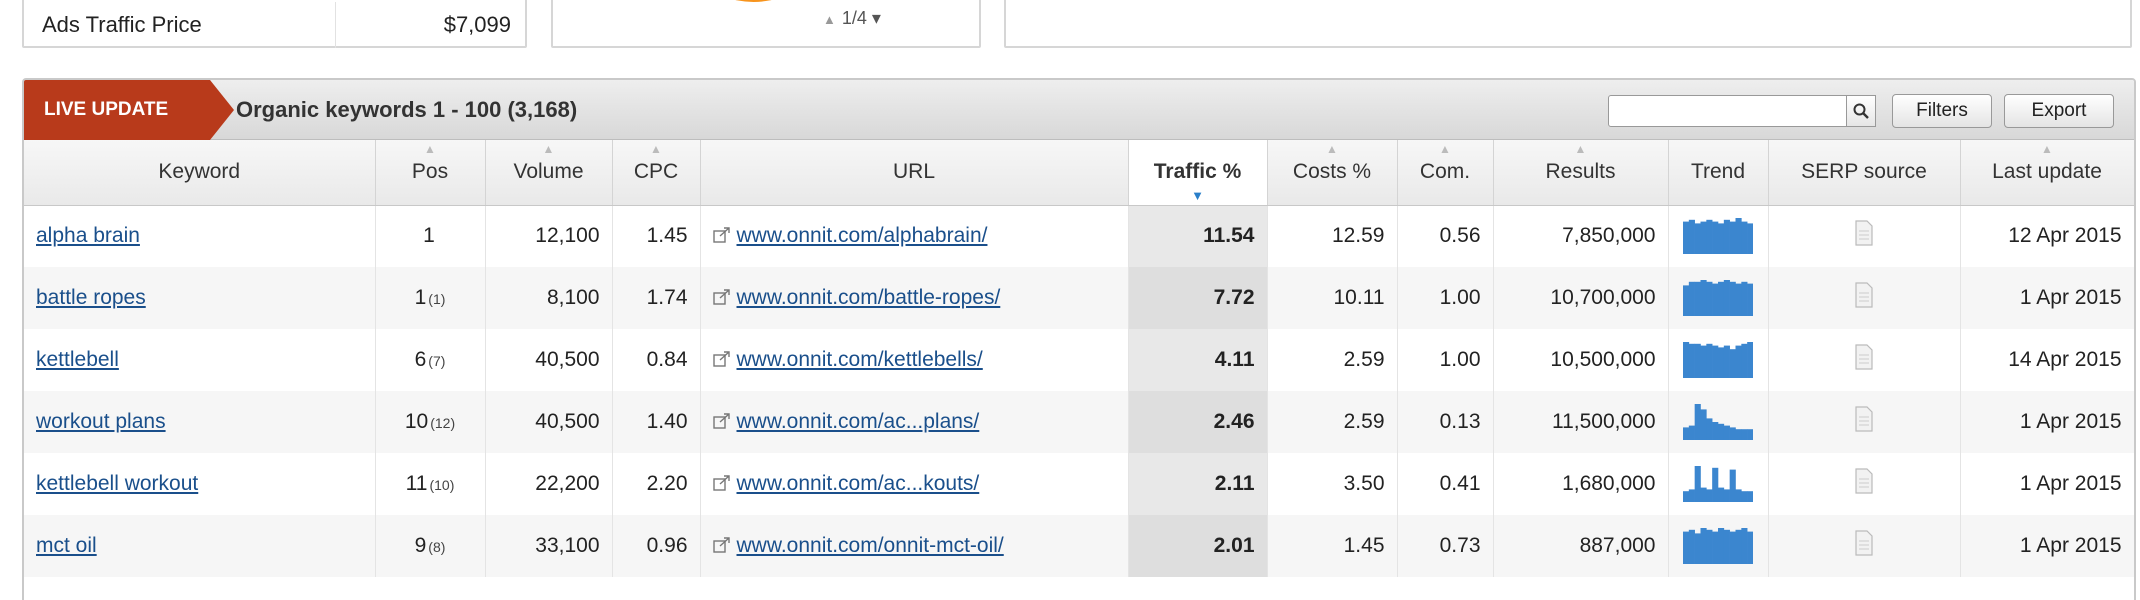 The image size is (2140, 600). What do you see at coordinates (1942, 111) in the screenshot?
I see `filters-button: Filters` at bounding box center [1942, 111].